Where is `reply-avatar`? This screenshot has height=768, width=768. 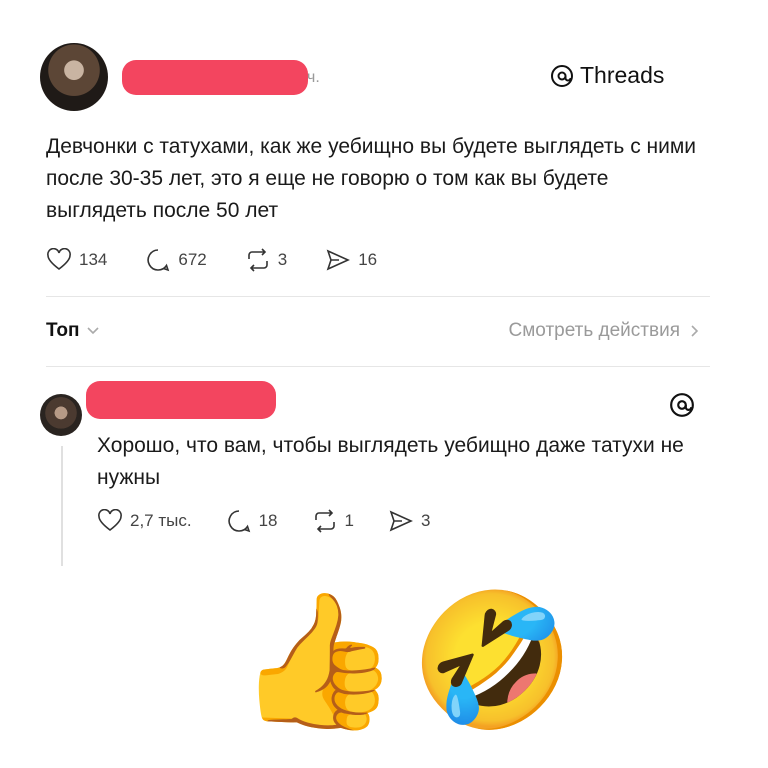 reply-avatar is located at coordinates (61, 415).